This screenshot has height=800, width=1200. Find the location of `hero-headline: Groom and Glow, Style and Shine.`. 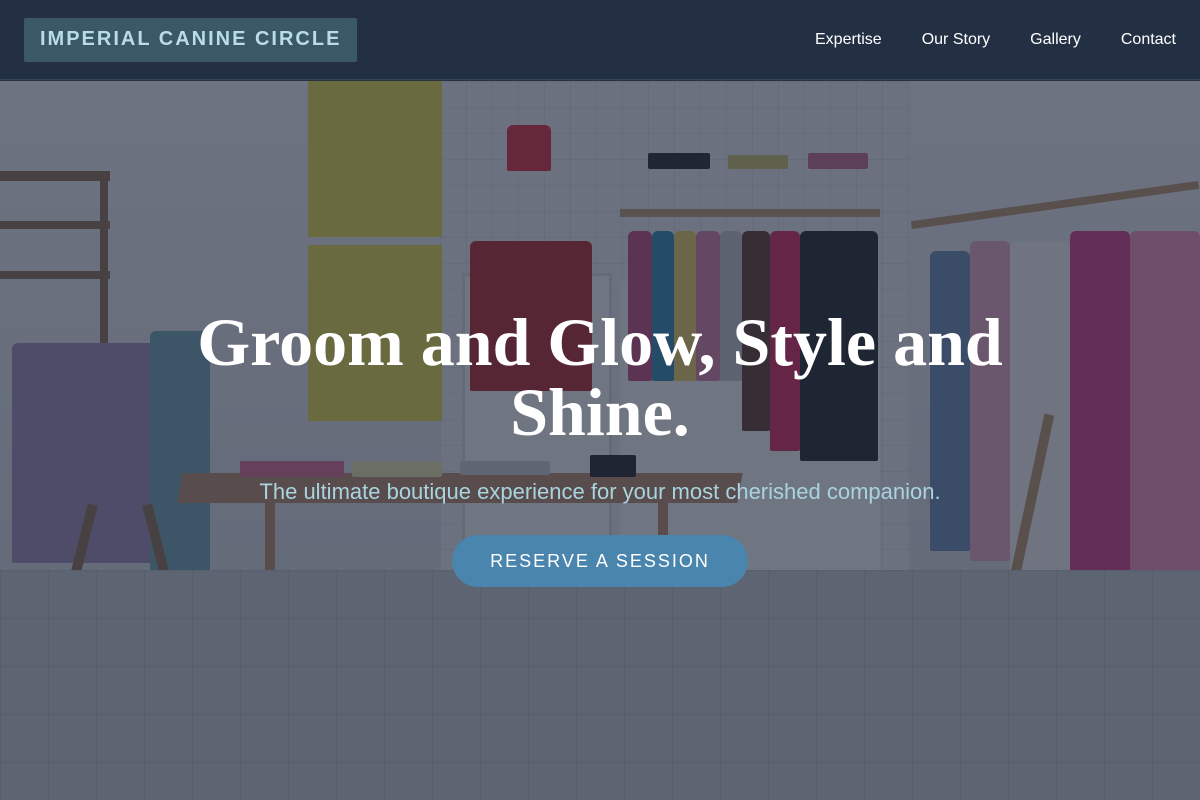

hero-headline: Groom and Glow, Style and Shine. is located at coordinates (600, 377).